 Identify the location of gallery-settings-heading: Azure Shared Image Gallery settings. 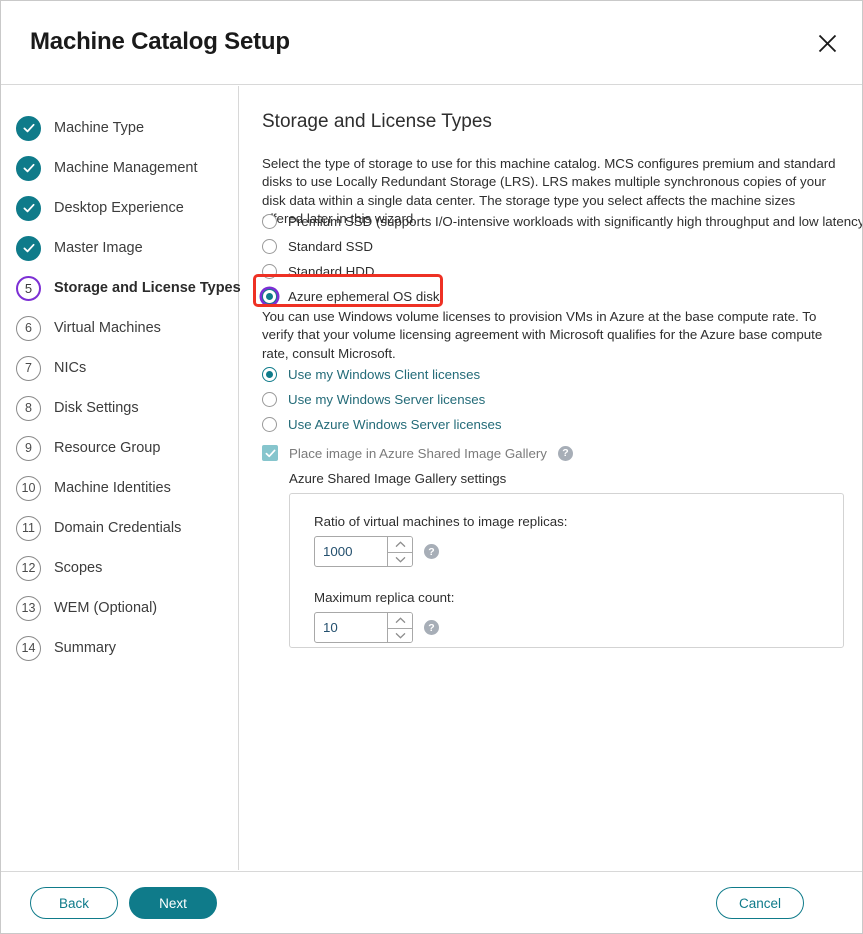
(398, 478).